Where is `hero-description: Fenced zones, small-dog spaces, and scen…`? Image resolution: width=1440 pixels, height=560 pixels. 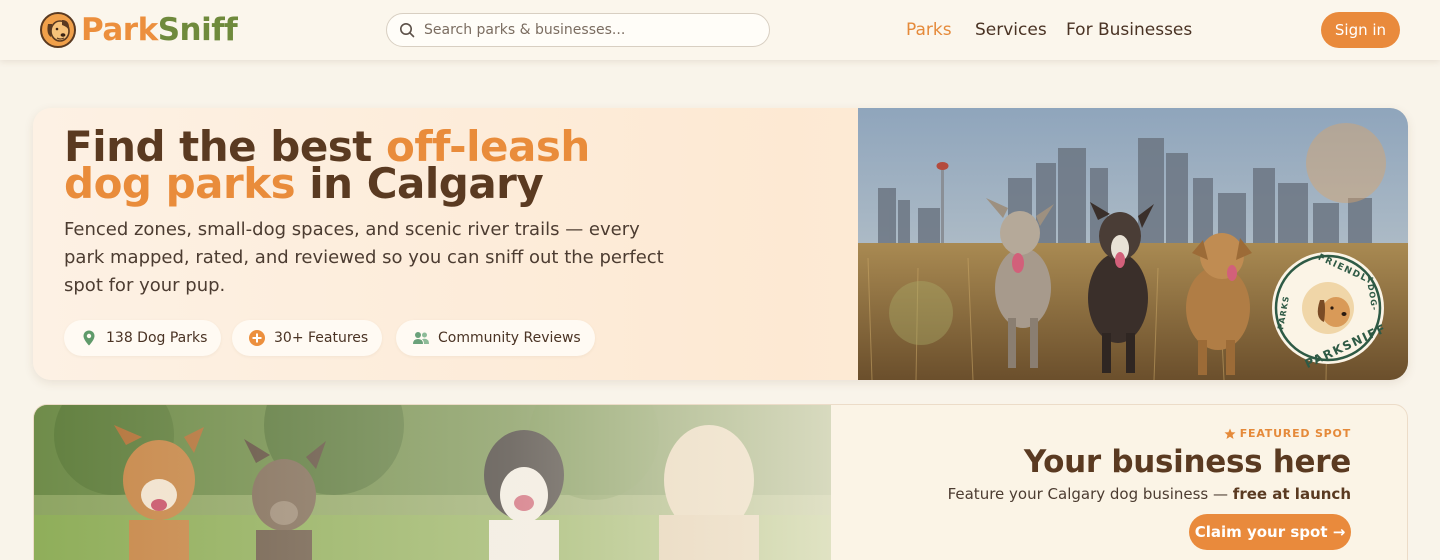
hero-description: Fenced zones, small-dog spaces, and scen… is located at coordinates (364, 257).